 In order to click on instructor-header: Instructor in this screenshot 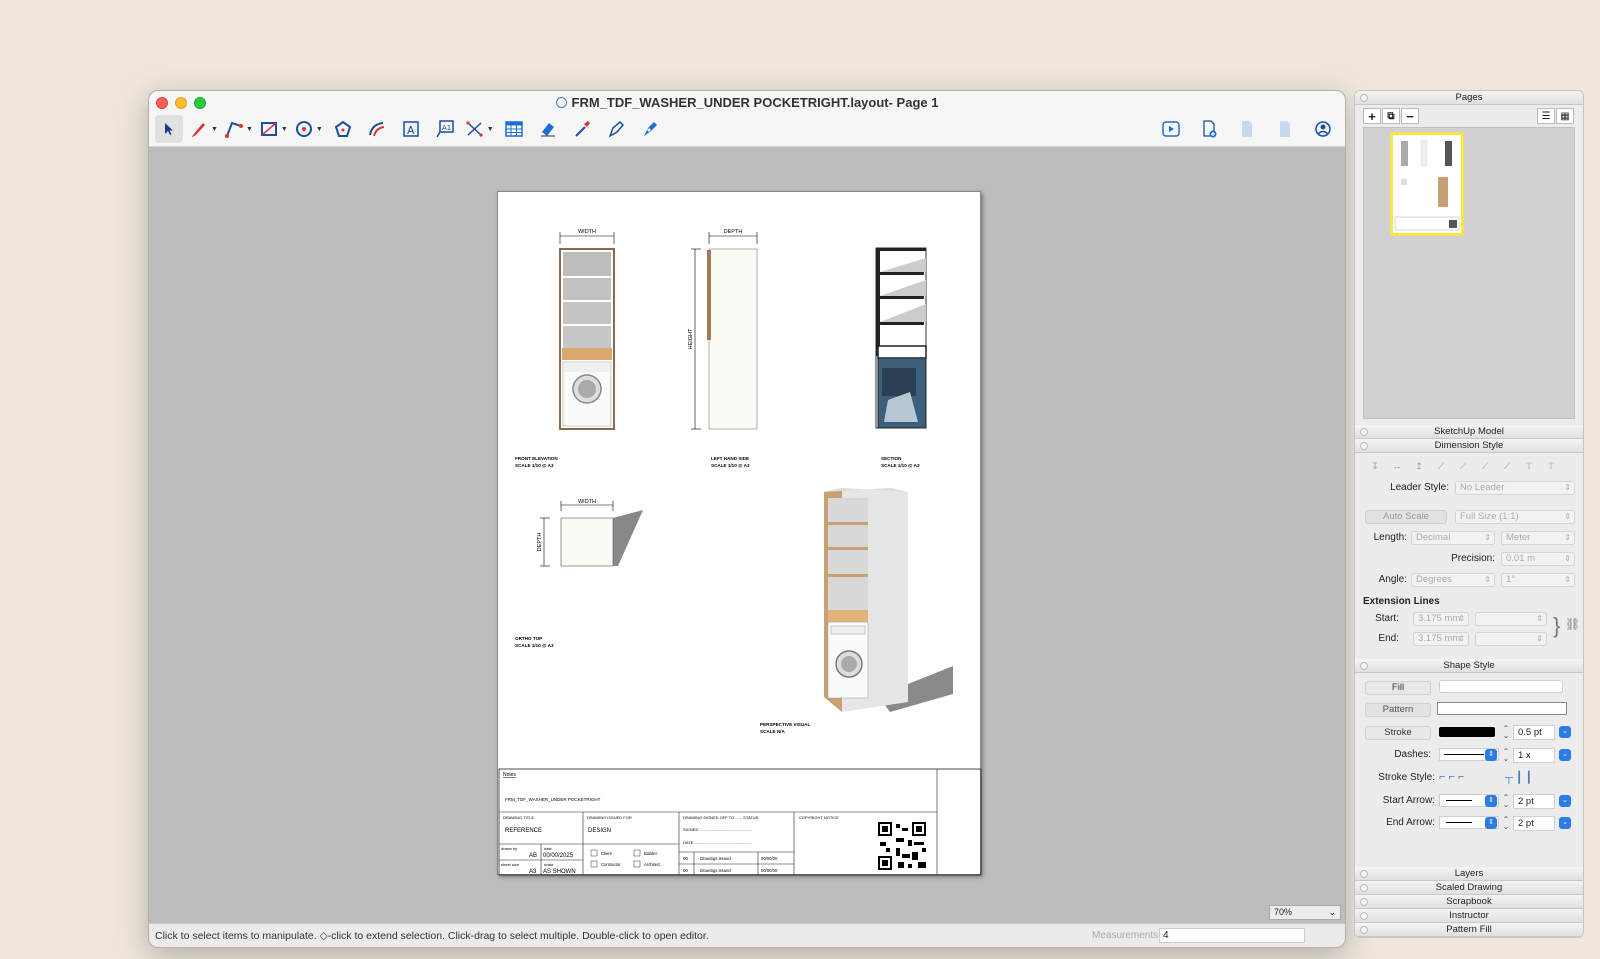, I will do `click(1469, 916)`.